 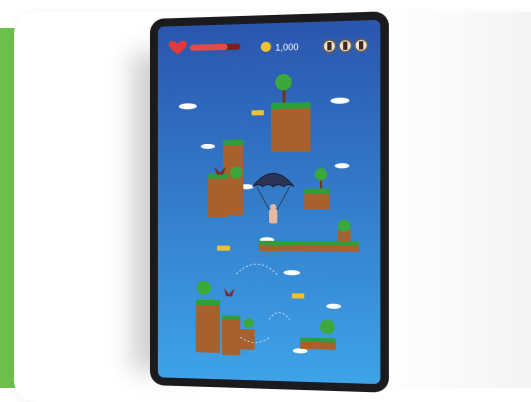 I want to click on platform-bridge, so click(x=309, y=246).